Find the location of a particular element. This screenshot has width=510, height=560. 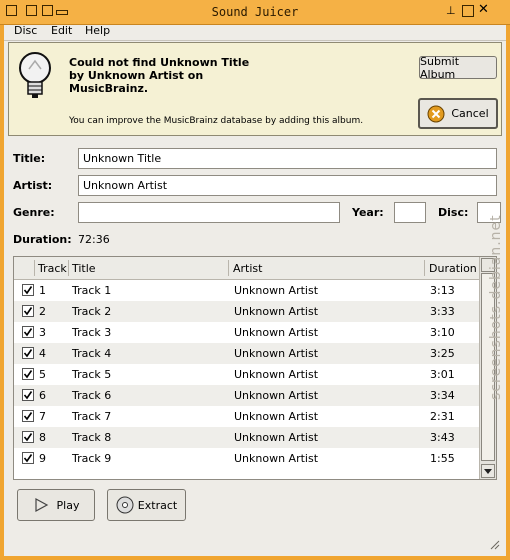

column-track: Track is located at coordinates (52, 268).